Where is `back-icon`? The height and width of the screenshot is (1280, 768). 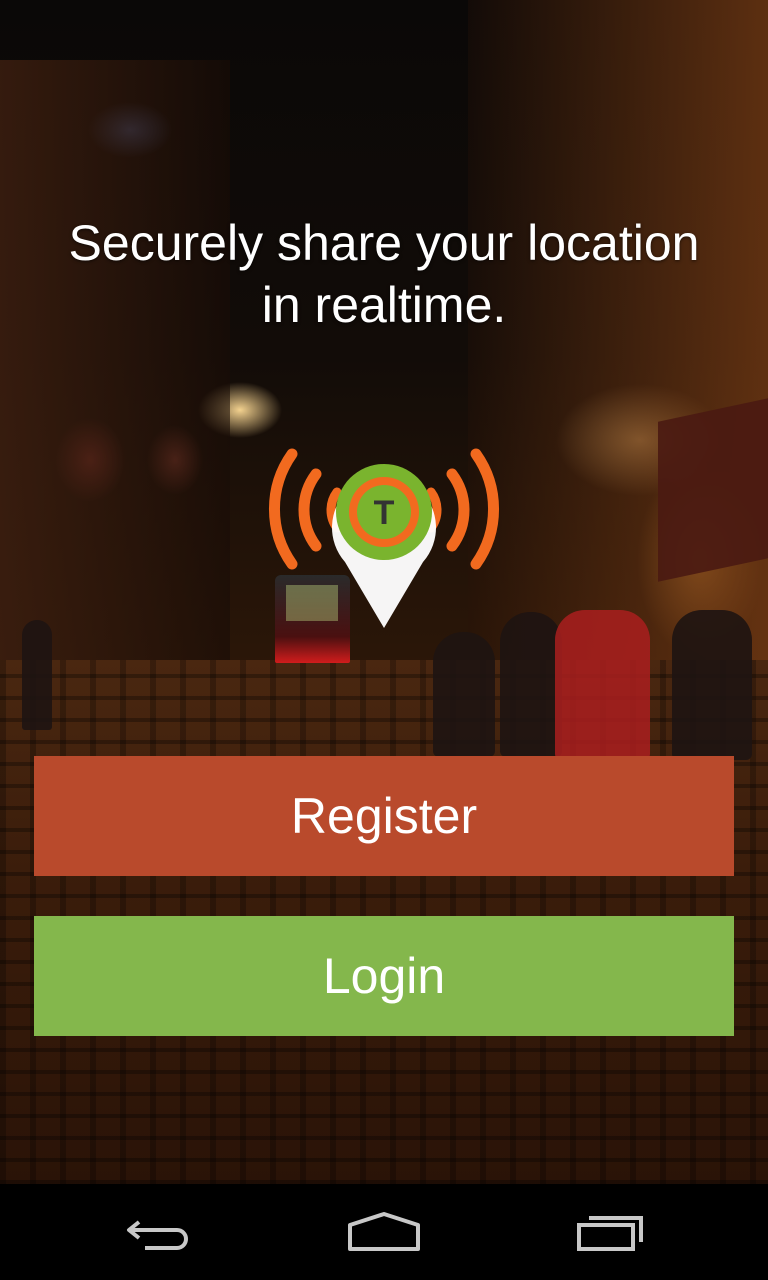 back-icon is located at coordinates (157, 1235).